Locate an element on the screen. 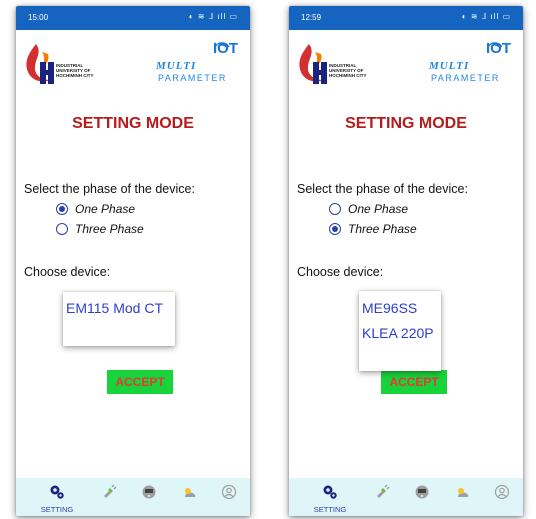 Image resolution: width=536 pixels, height=519 pixels. device-dropdown-menu: ME96SS KLEA 220P is located at coordinates (400, 331).